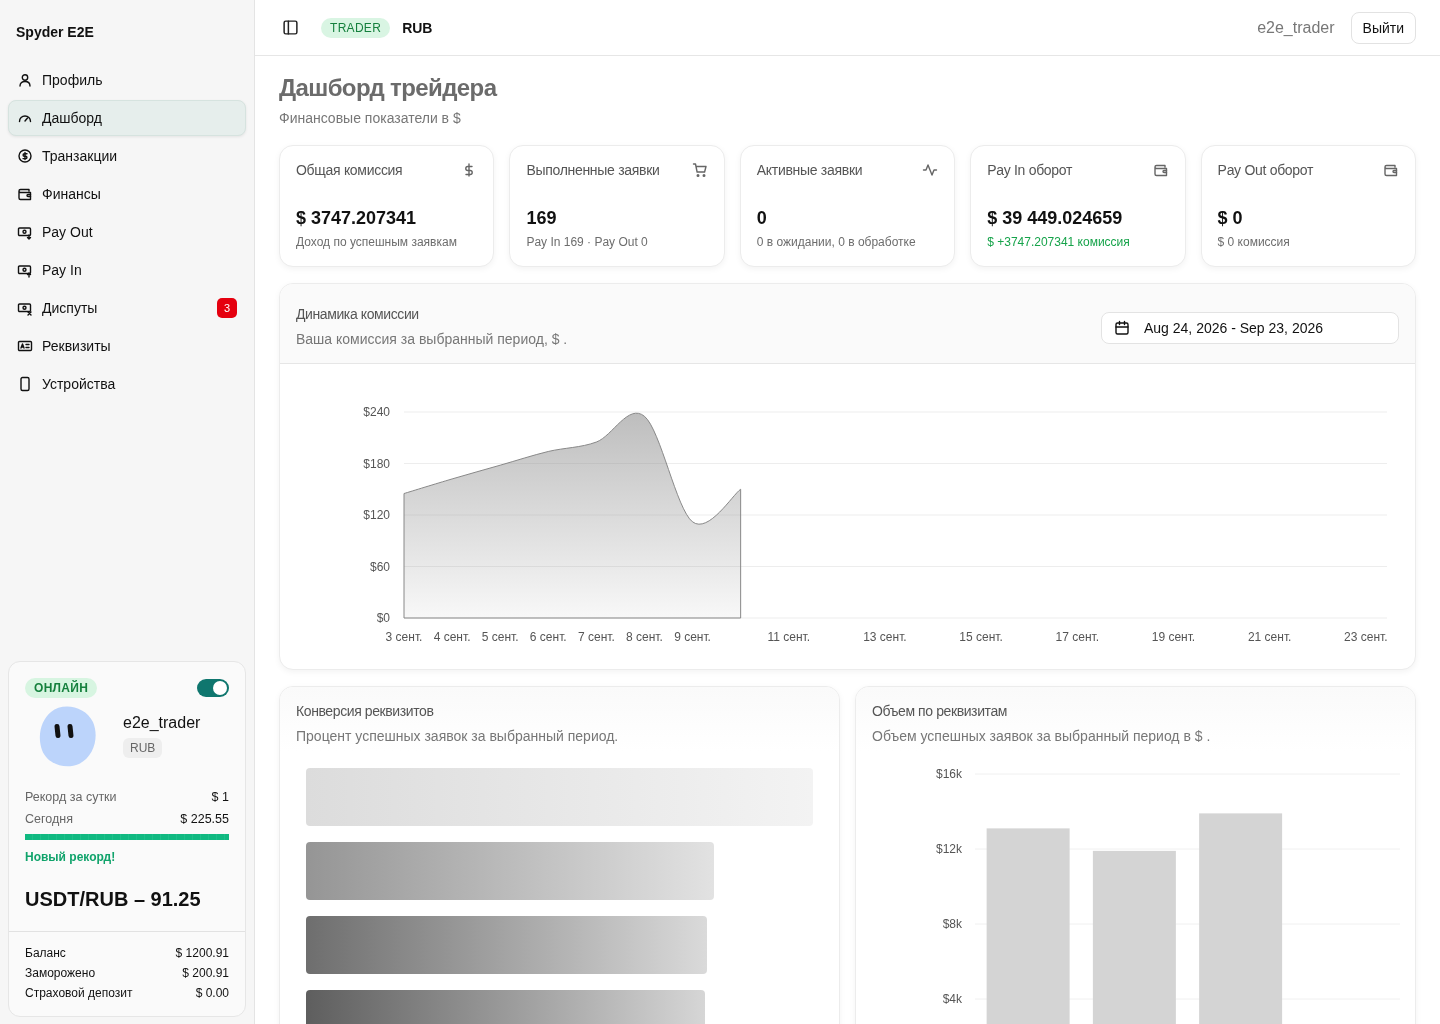  Describe the element at coordinates (357, 218) in the screenshot. I see `stat-value: $ 3747.207341` at that location.